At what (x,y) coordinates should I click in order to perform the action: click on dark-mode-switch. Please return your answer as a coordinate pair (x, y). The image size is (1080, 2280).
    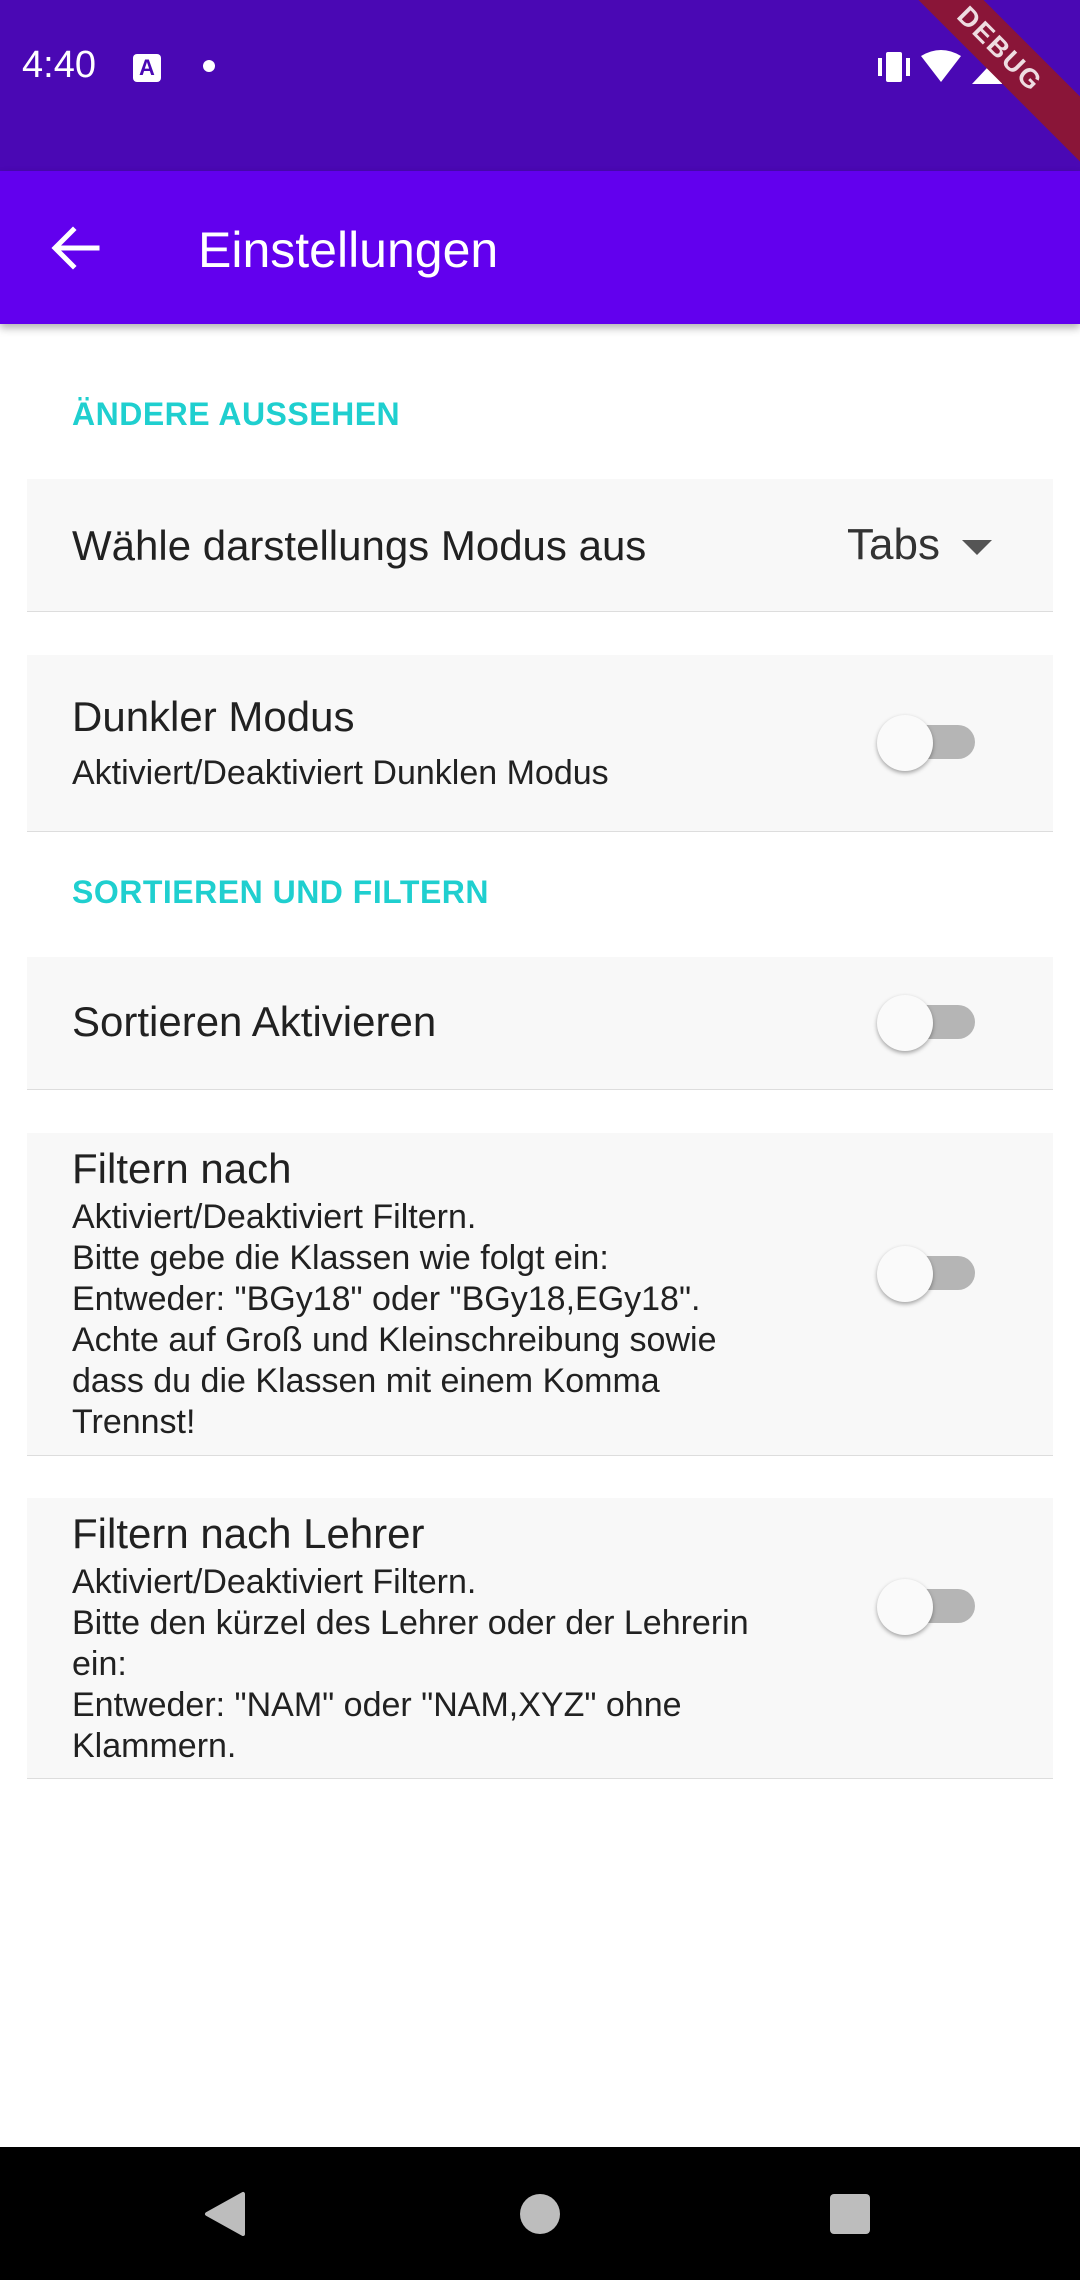
    Looking at the image, I should click on (930, 743).